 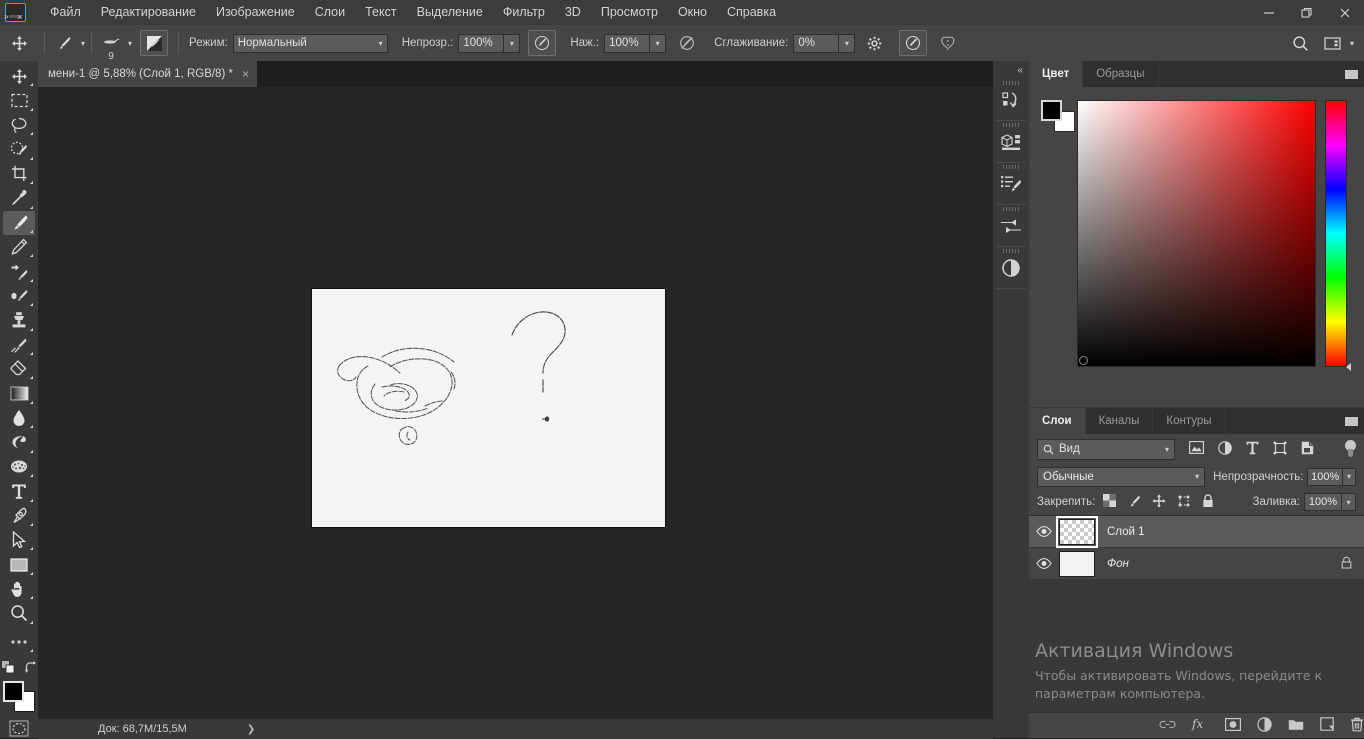 What do you see at coordinates (1327, 725) in the screenshot?
I see `new-layer-button` at bounding box center [1327, 725].